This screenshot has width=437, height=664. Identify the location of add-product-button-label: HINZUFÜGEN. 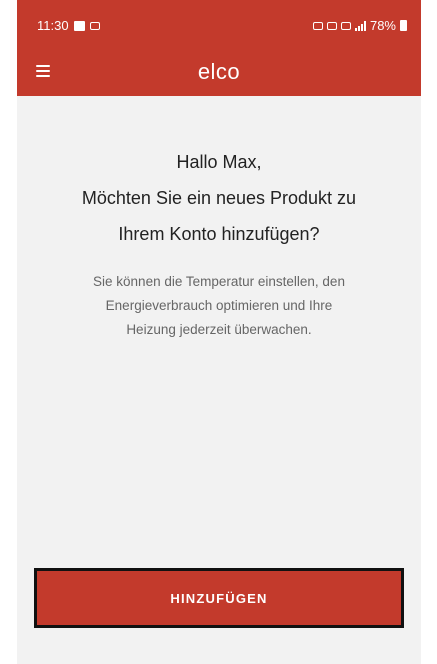
(219, 598).